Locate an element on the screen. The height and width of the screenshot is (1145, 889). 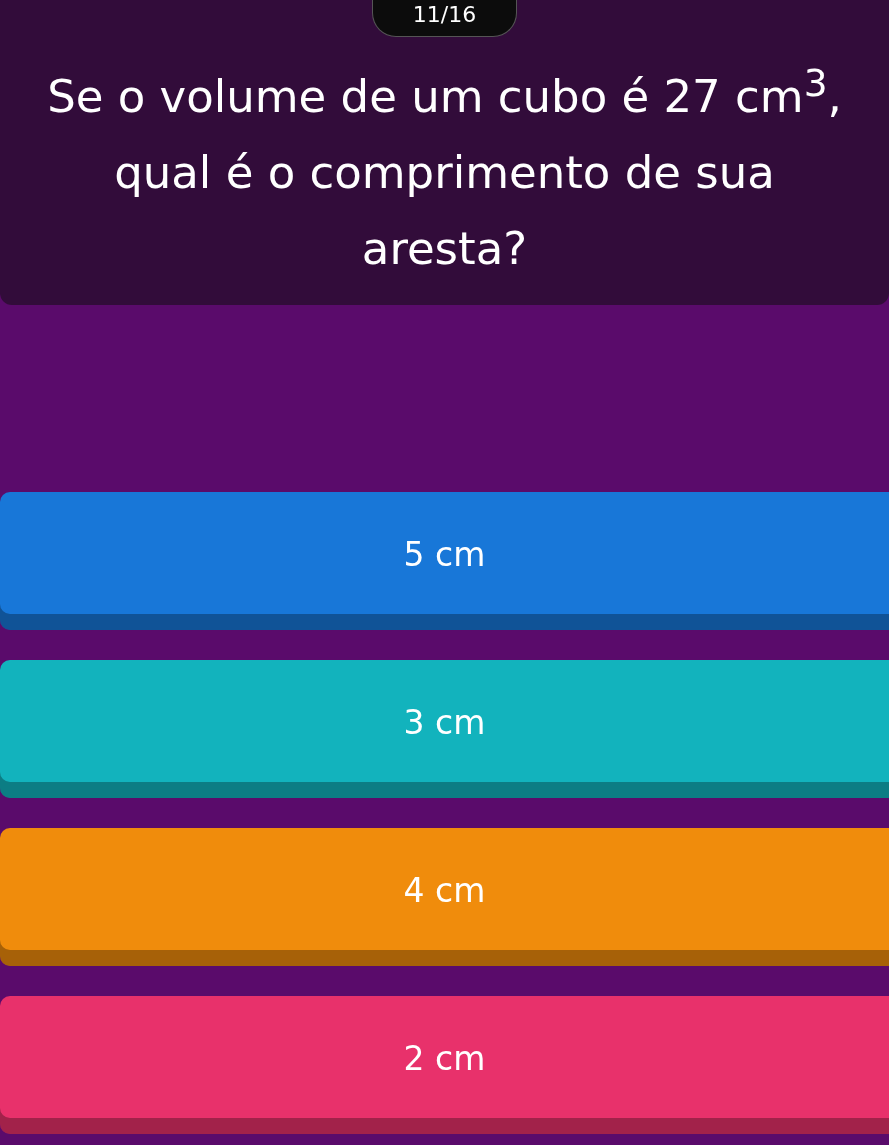
answer-option: 2 cm is located at coordinates (444, 1065).